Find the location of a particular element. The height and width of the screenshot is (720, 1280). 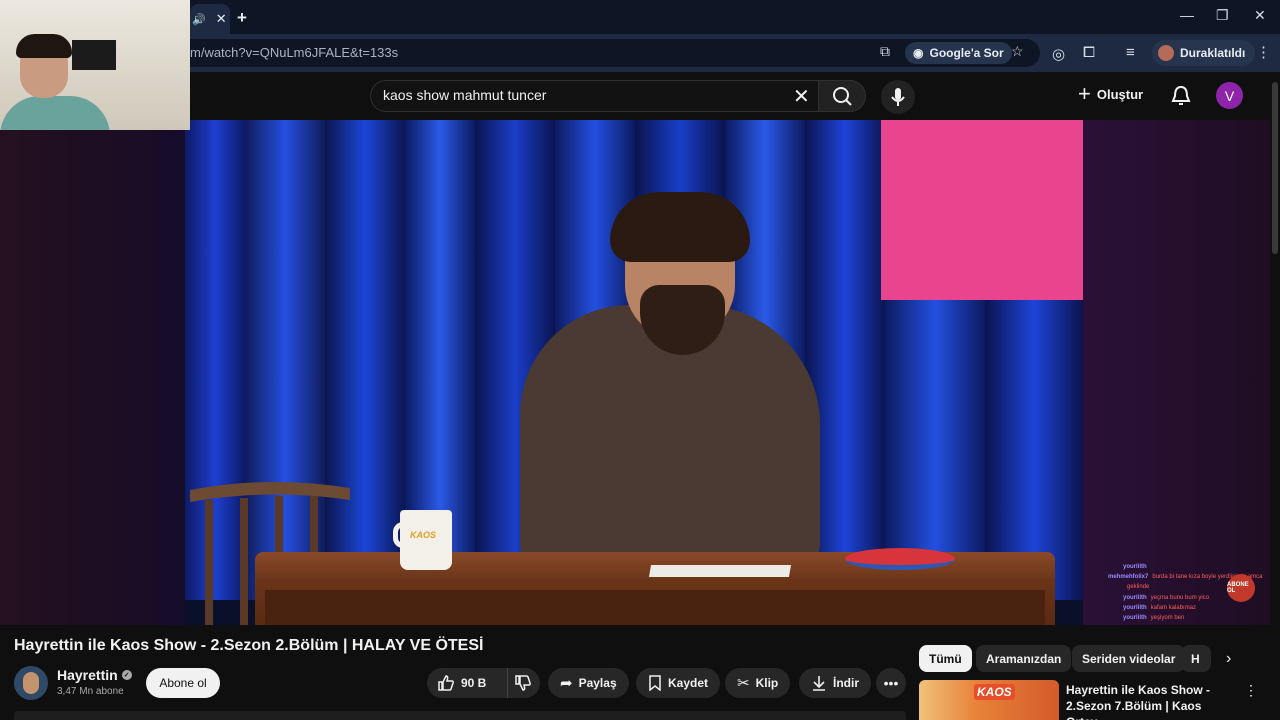

verified-check-icon: ✓ is located at coordinates (126, 675).